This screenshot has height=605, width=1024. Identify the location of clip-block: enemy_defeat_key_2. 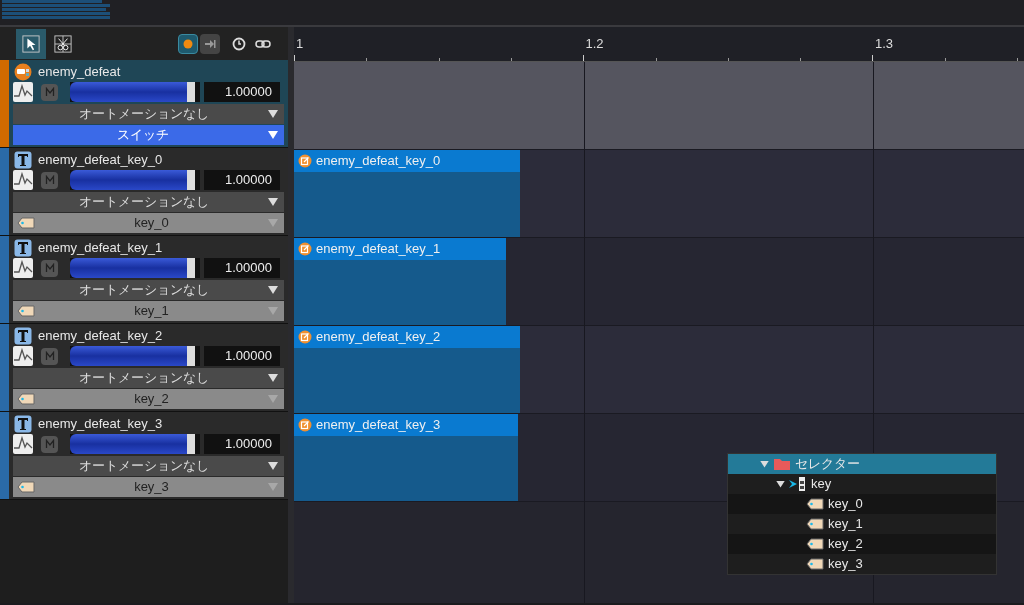
(407, 369).